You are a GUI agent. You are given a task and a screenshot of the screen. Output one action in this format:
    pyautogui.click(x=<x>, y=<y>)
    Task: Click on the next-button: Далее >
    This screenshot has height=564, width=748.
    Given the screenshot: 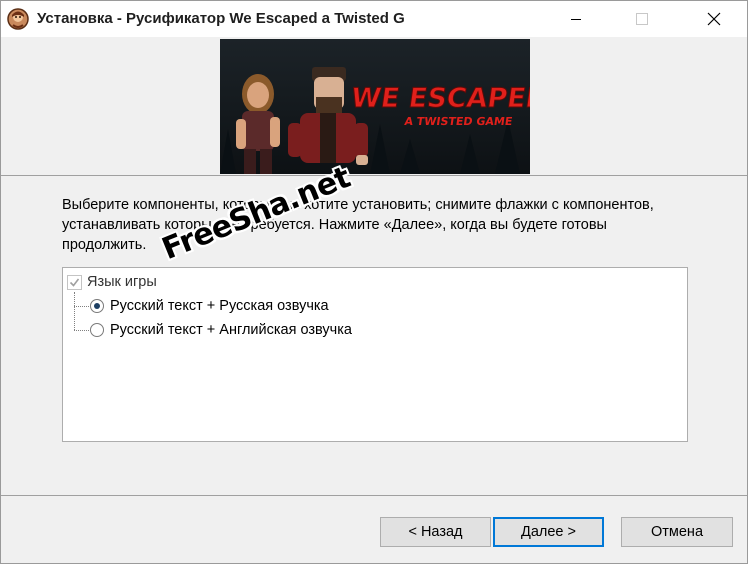 What is the action you would take?
    pyautogui.click(x=548, y=532)
    